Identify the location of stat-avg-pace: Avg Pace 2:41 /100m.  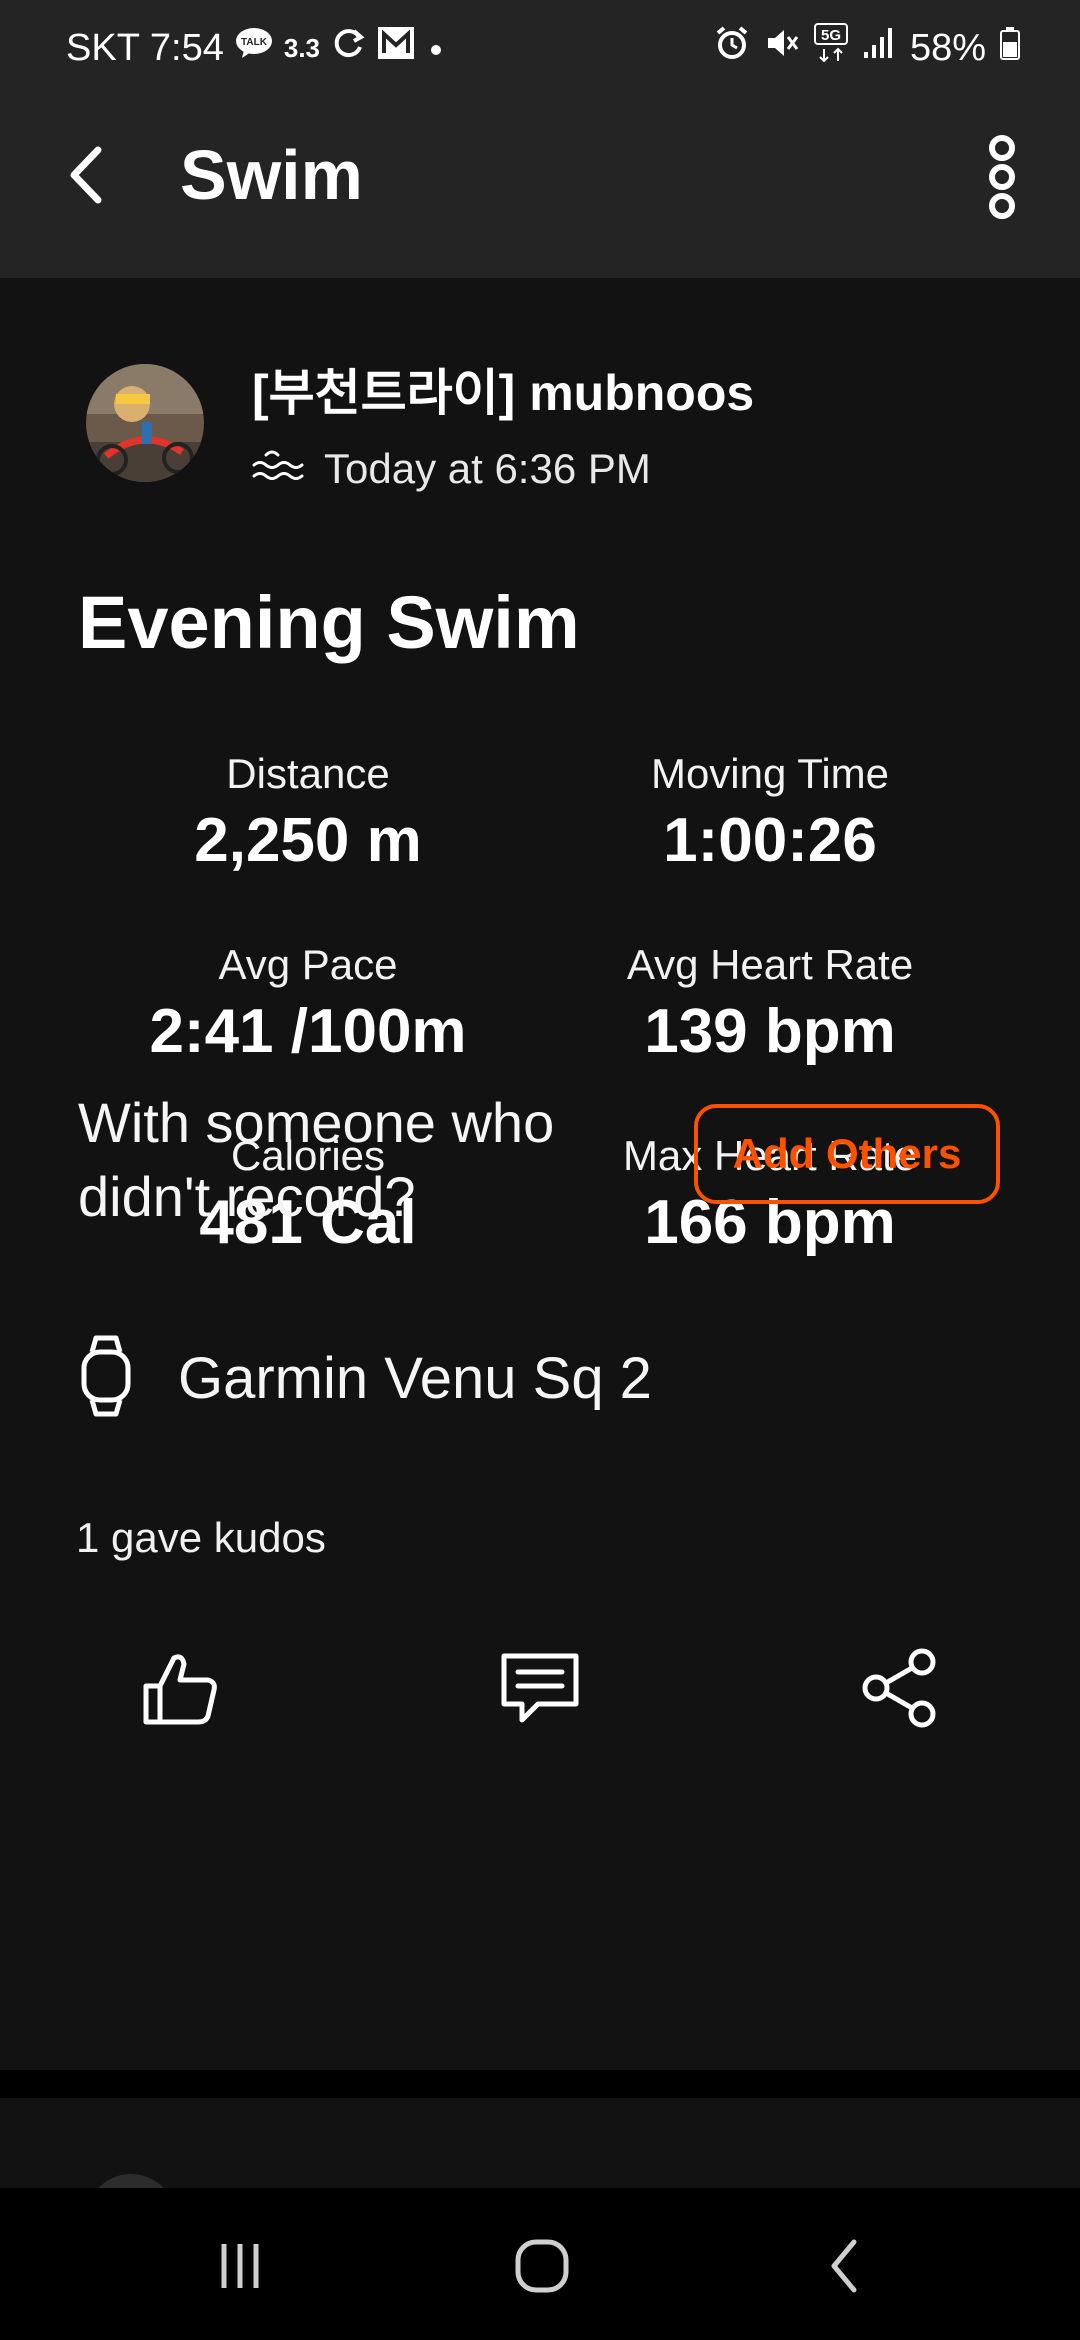
(308, 1004).